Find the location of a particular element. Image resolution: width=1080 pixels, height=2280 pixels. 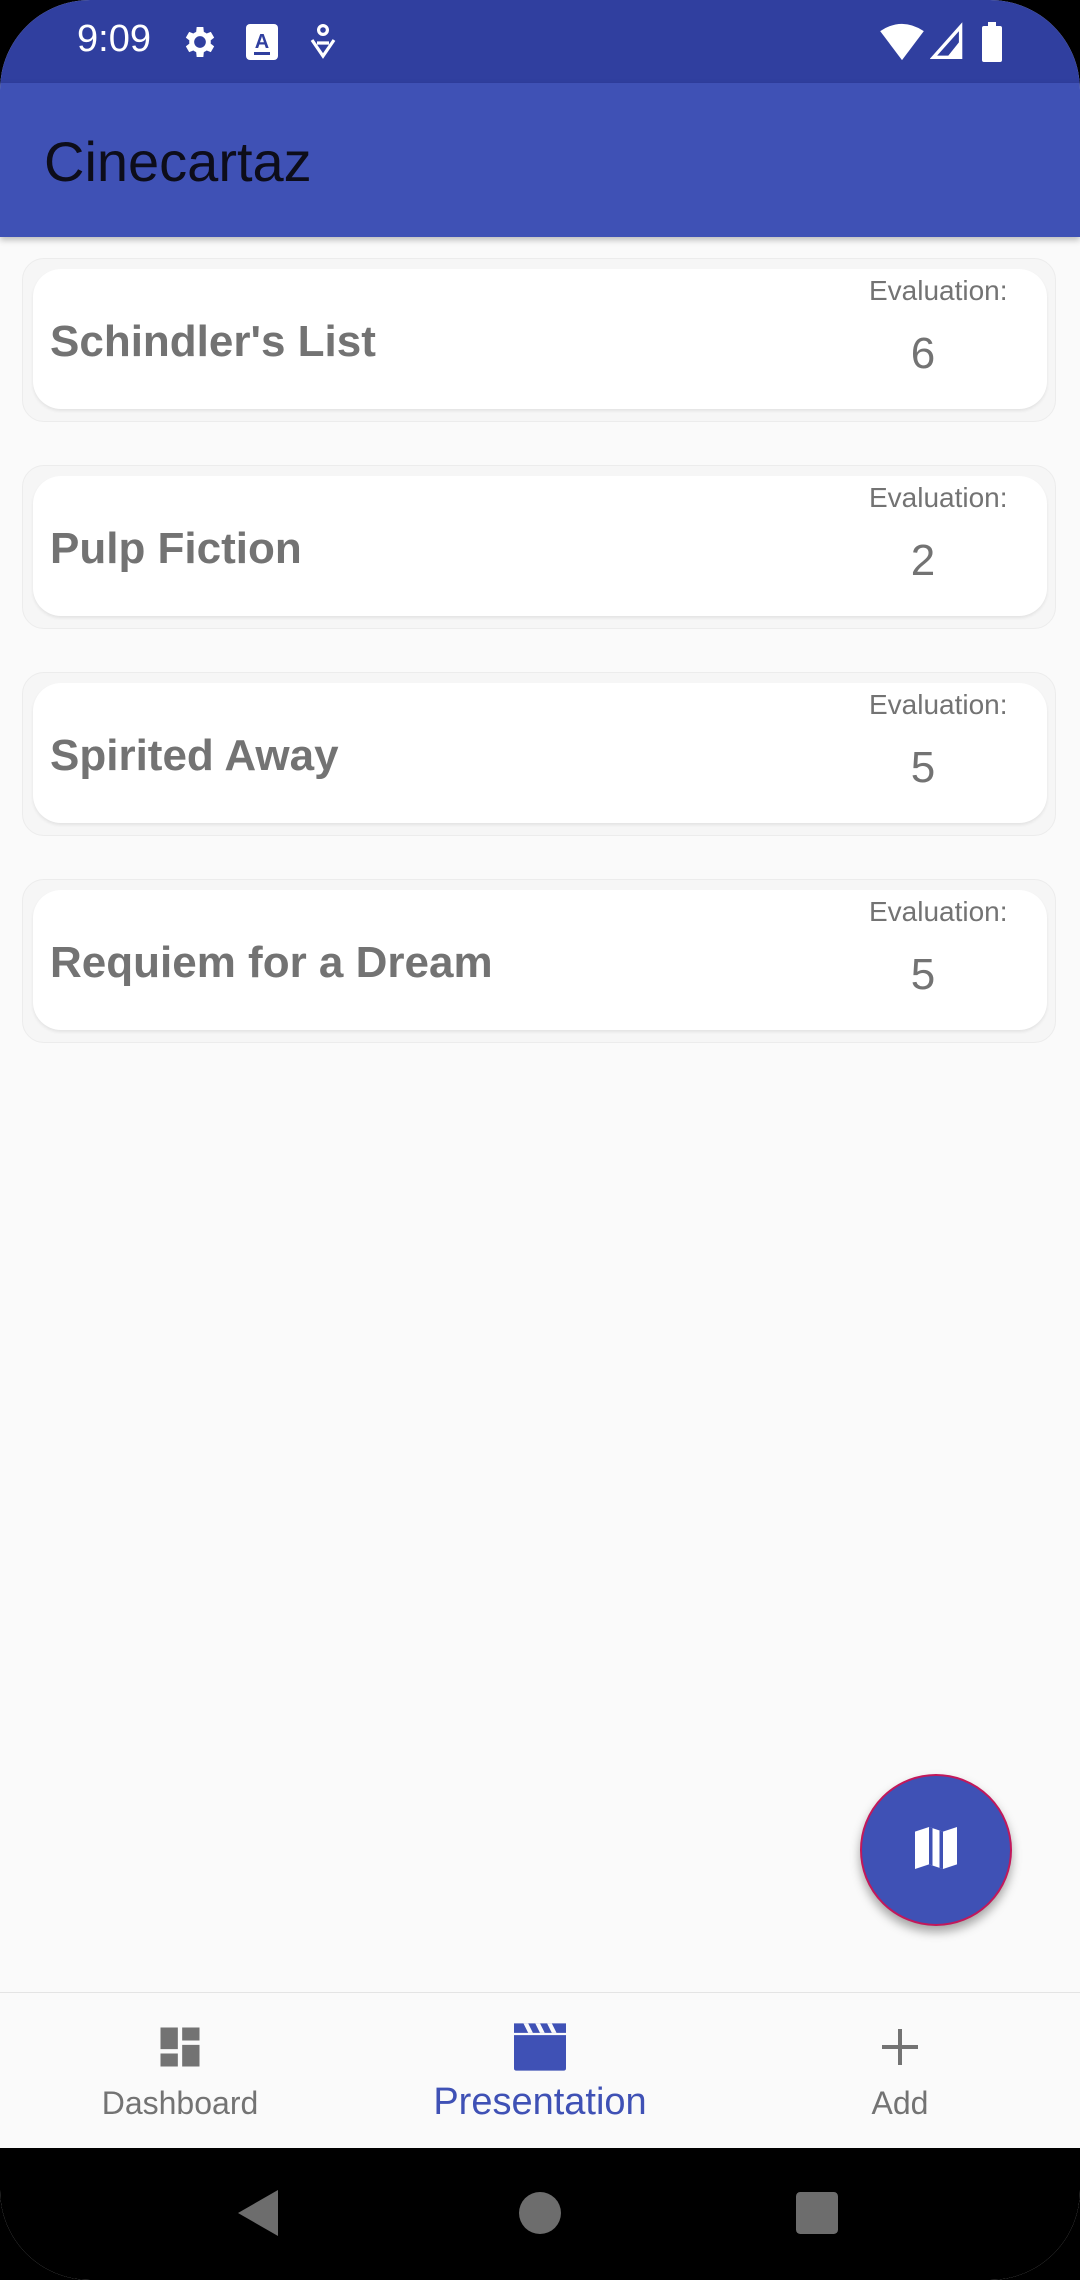

movie-card-body: Schindler's List Evaluation: 6 is located at coordinates (540, 339).